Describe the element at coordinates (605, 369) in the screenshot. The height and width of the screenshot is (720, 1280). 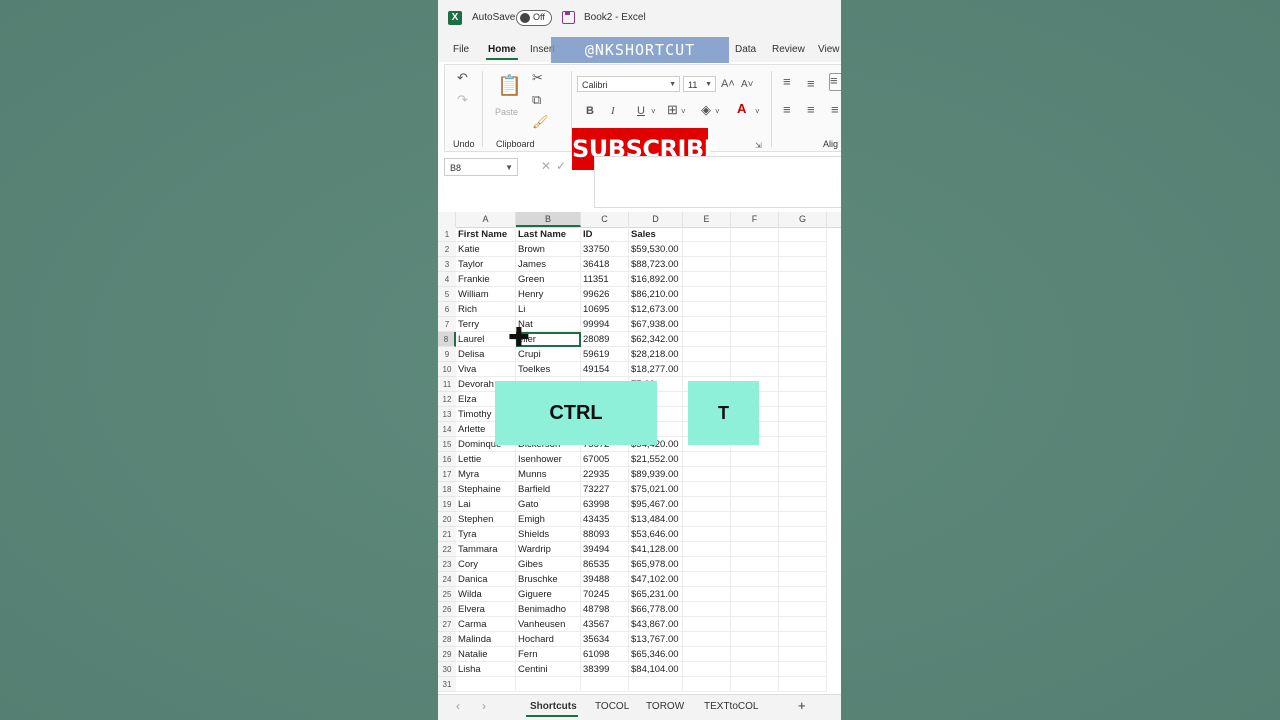
I see `table-cell: 49154` at that location.